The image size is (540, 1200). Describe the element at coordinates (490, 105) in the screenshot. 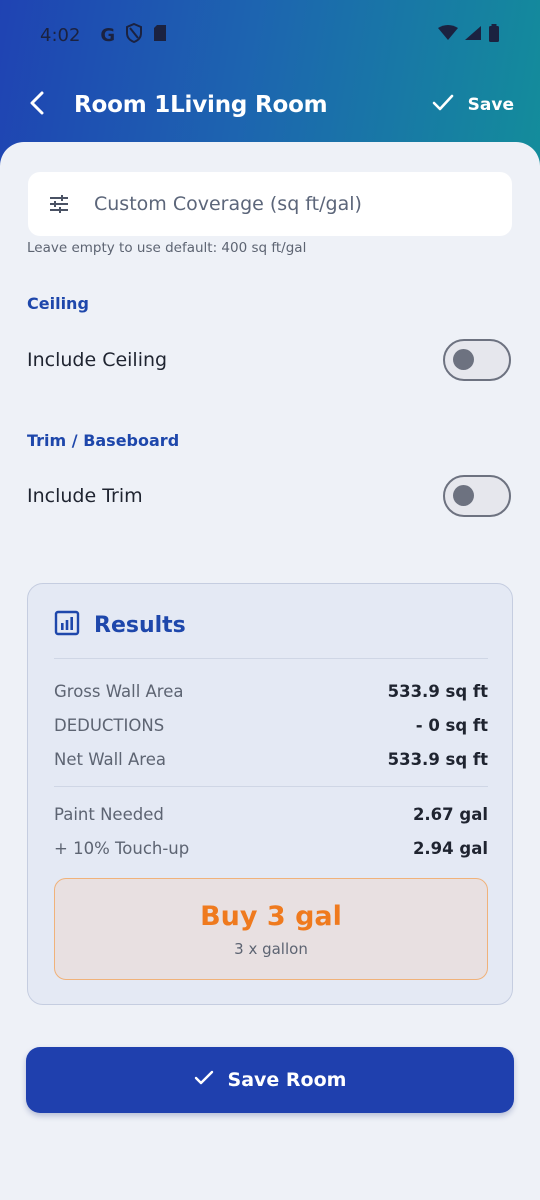

I see `save-label: Save` at that location.